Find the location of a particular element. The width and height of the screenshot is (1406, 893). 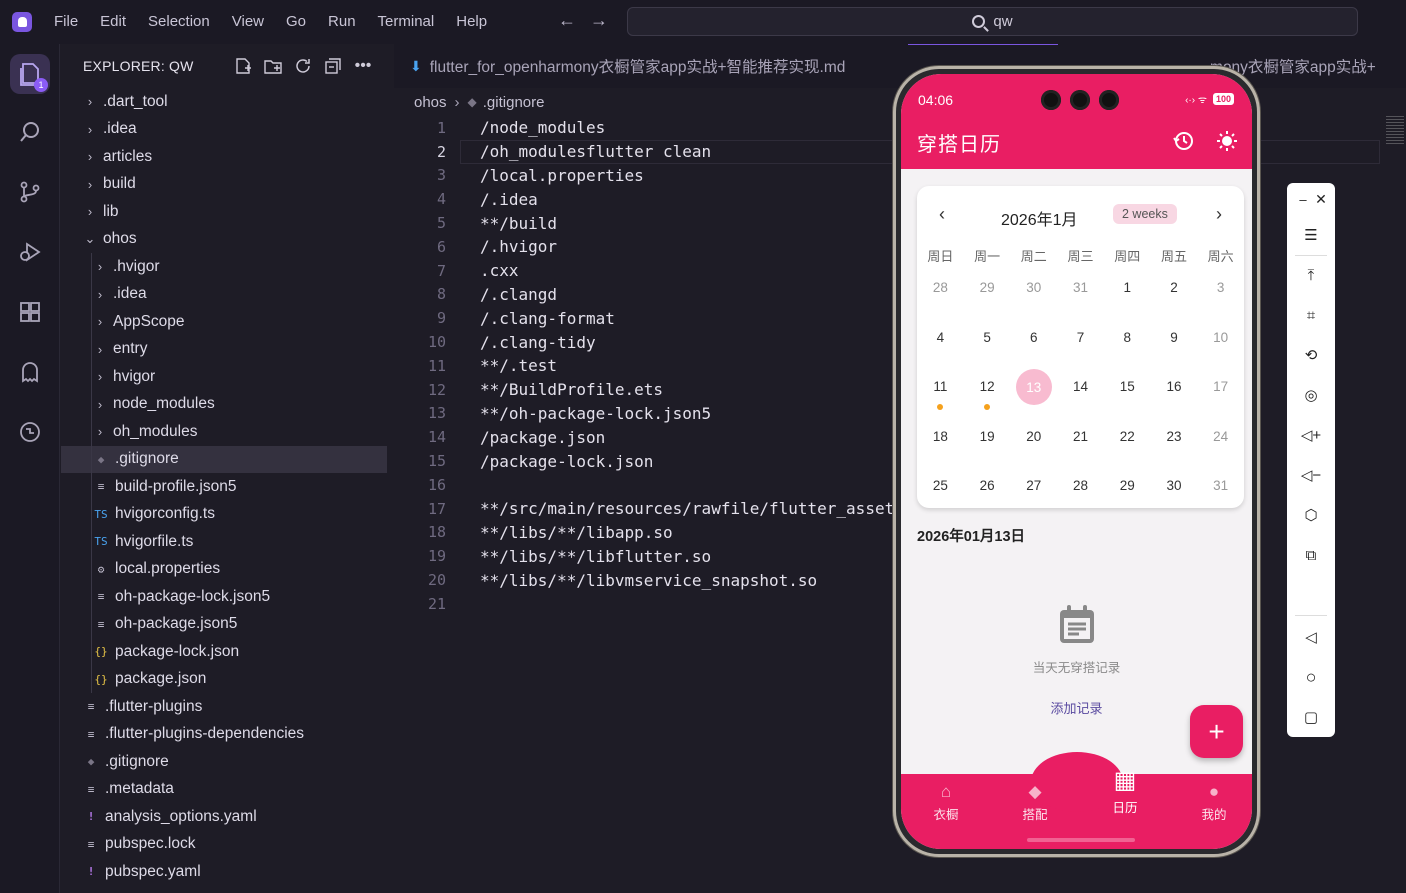

tree-file: ≡ .flutter-plugins is located at coordinates (224, 707).